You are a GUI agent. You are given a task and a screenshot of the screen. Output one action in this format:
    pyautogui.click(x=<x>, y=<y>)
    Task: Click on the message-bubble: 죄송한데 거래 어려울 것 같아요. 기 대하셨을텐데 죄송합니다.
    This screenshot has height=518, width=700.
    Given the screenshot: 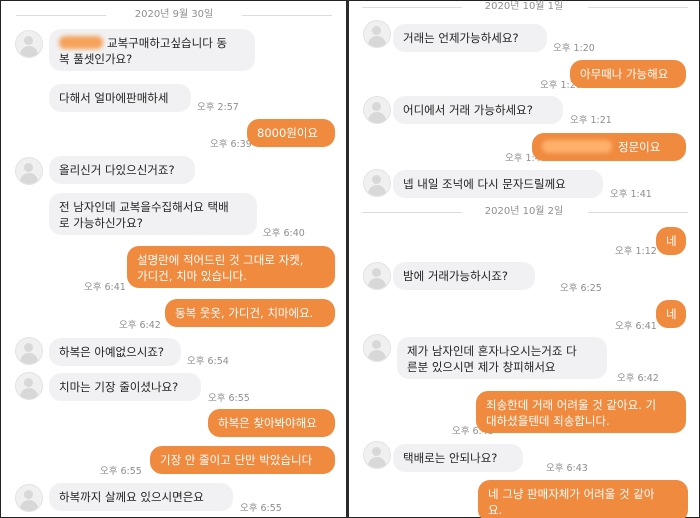 What is the action you would take?
    pyautogui.click(x=581, y=412)
    